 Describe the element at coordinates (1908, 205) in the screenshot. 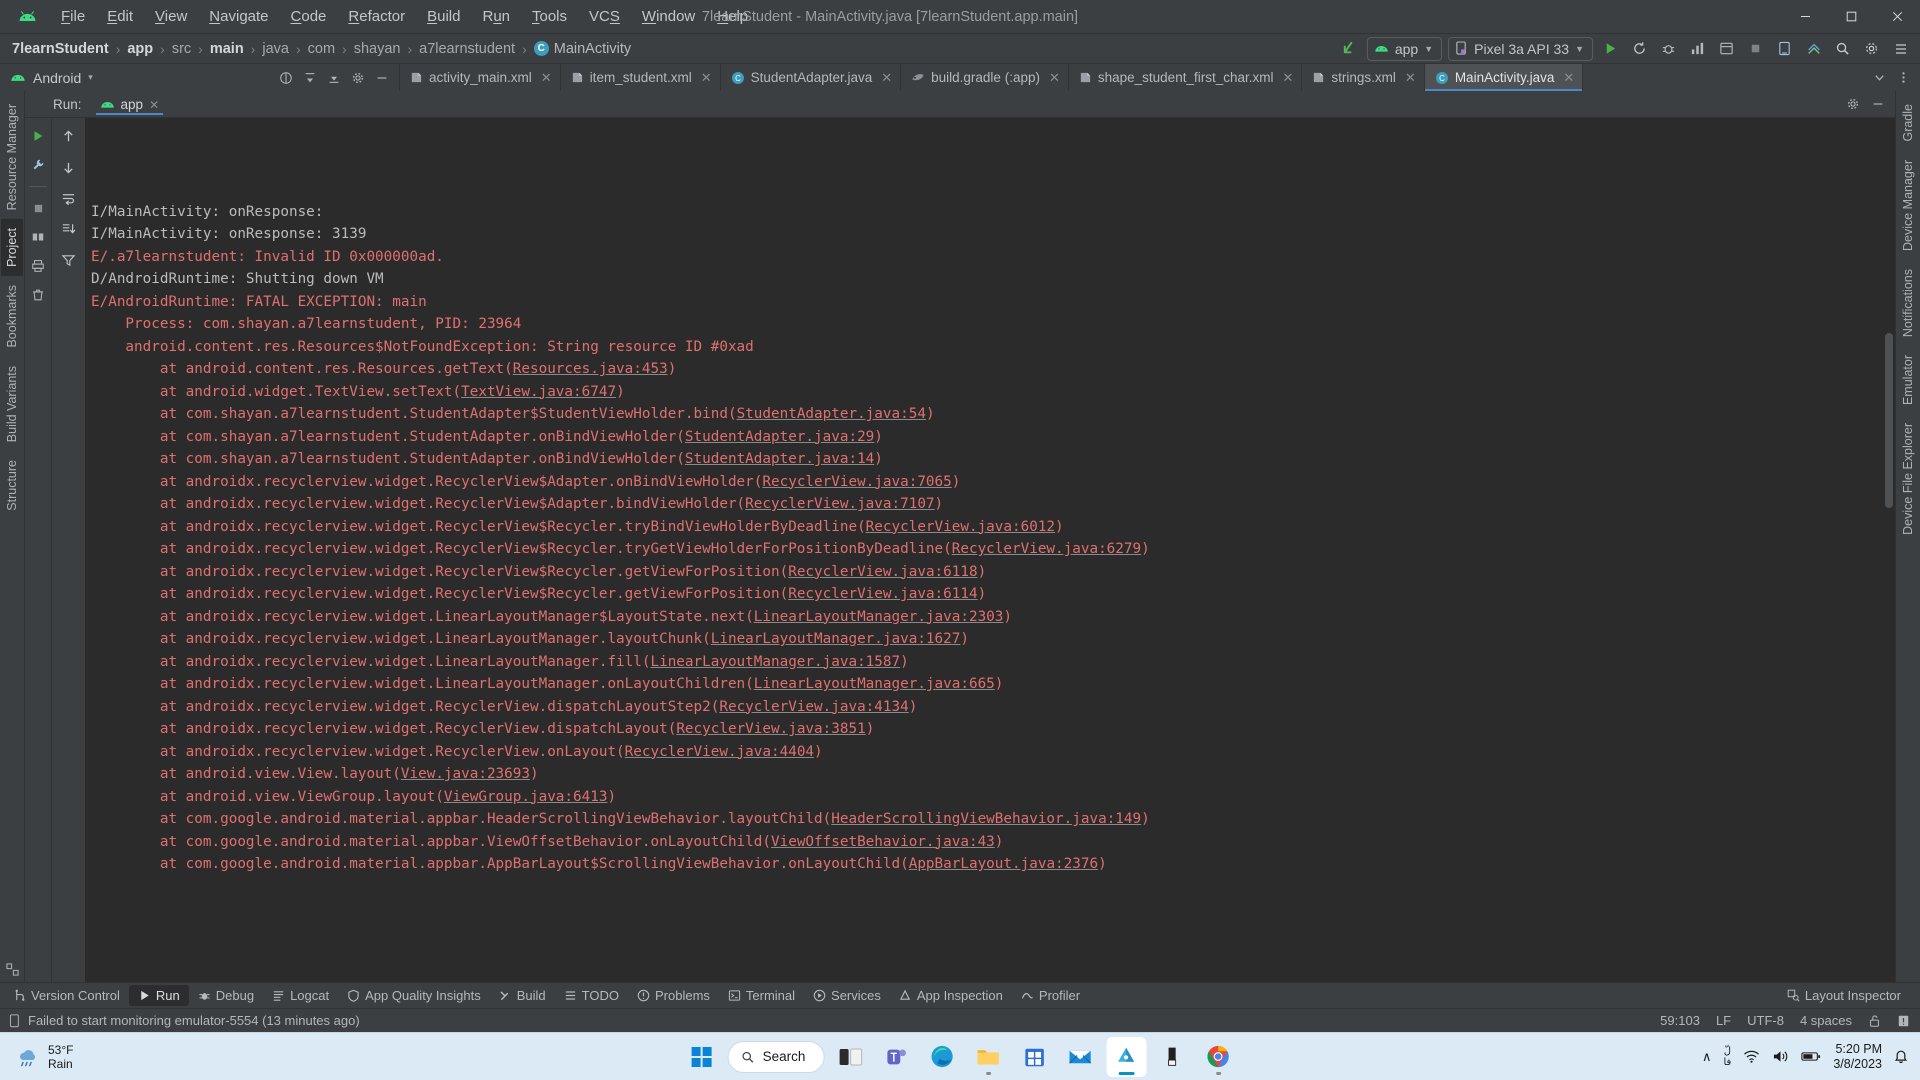

I see `right-rail-item-device-manager: Device Manager` at that location.